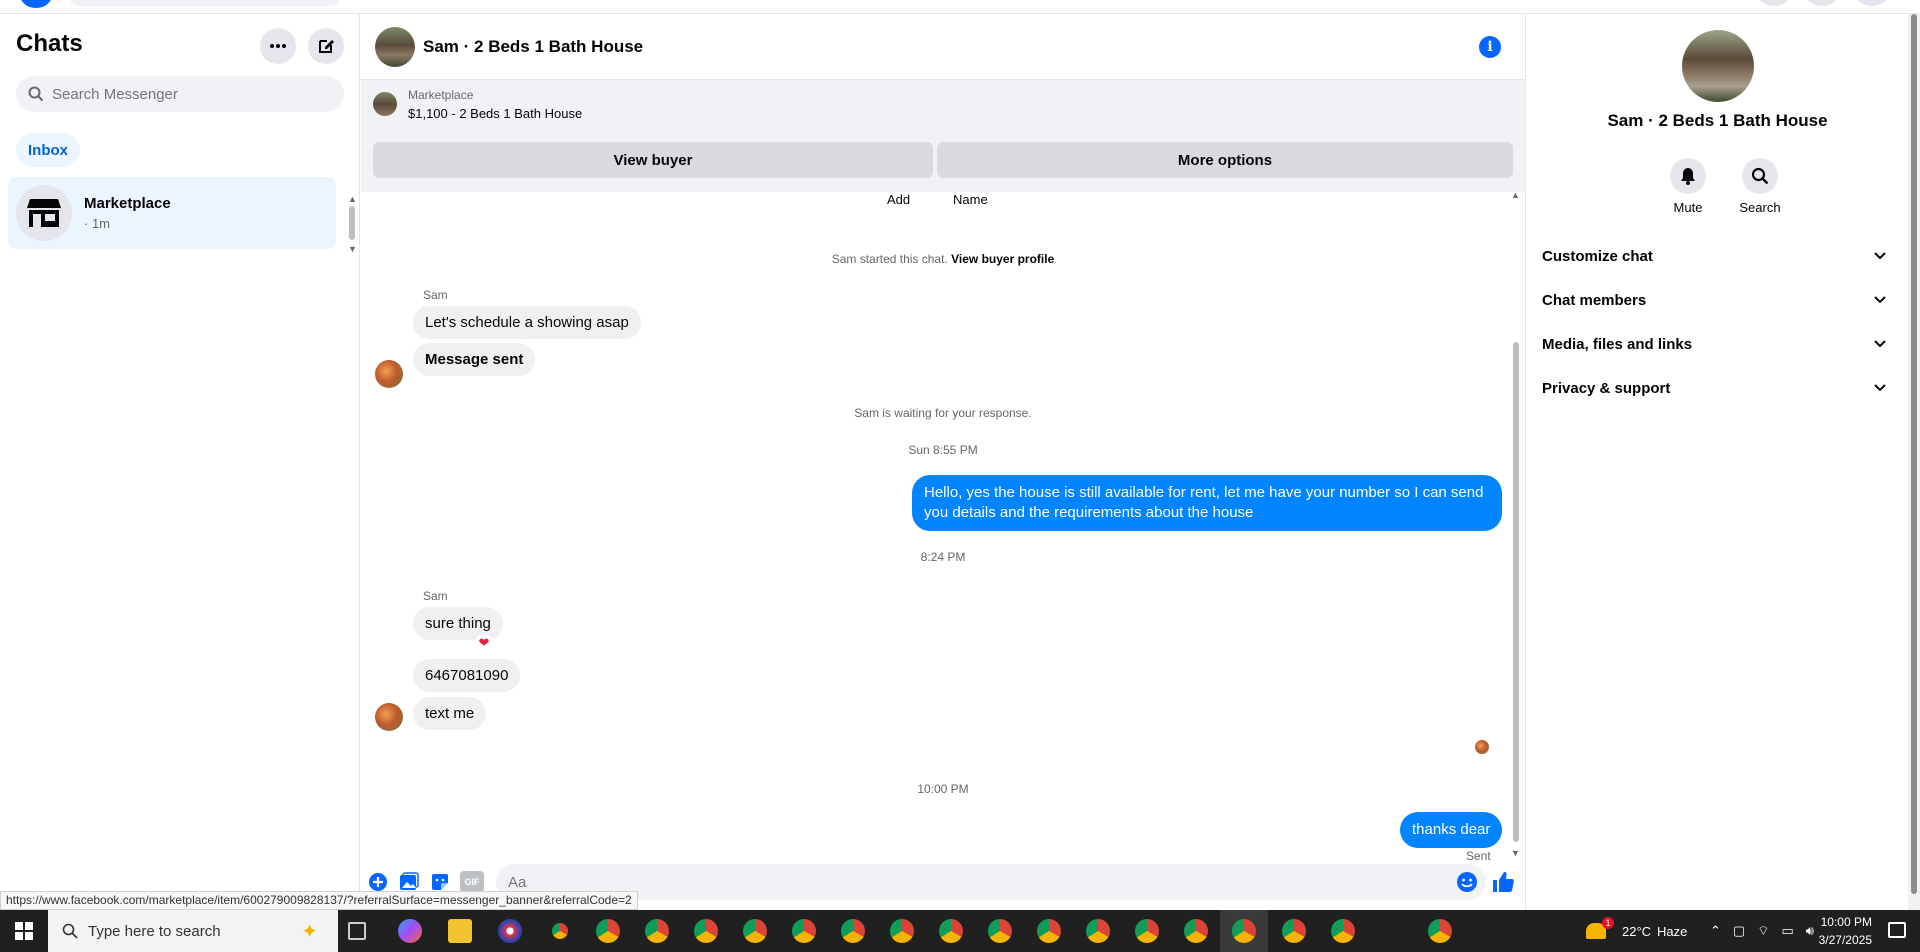 The image size is (1920, 952). What do you see at coordinates (1225, 160) in the screenshot?
I see `more-options-button: More options` at bounding box center [1225, 160].